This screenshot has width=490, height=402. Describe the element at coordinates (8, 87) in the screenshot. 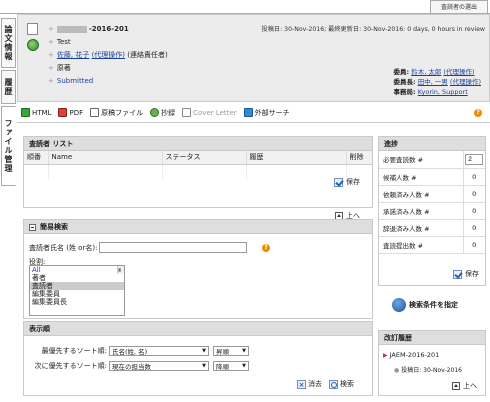

I see `tab-history: 履歴` at that location.